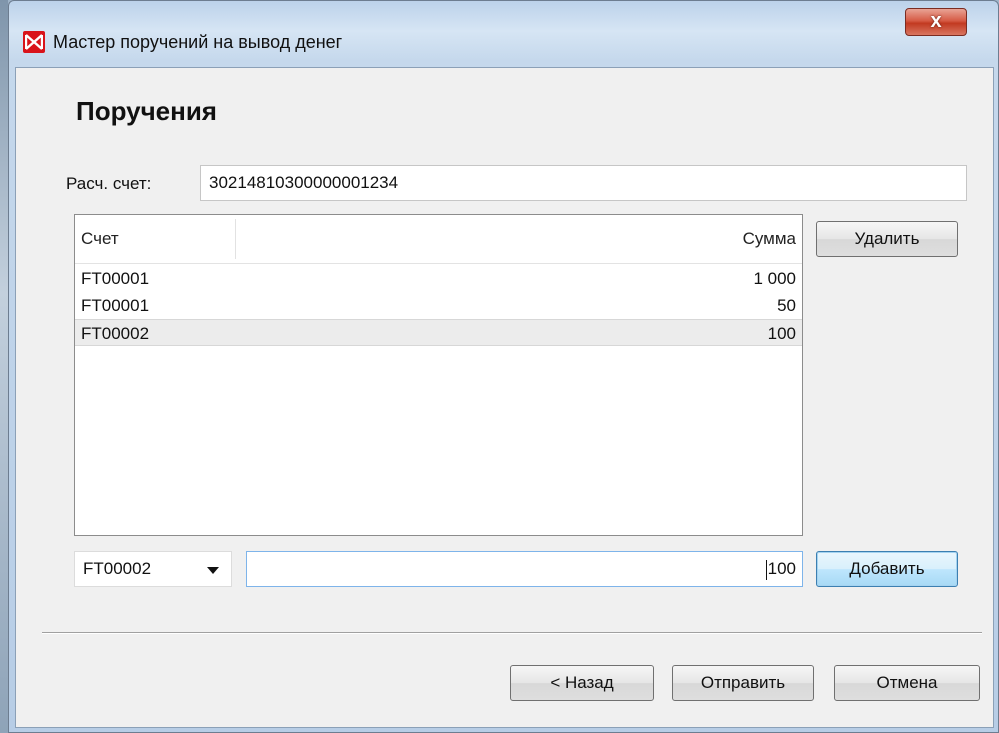 The height and width of the screenshot is (733, 999). What do you see at coordinates (213, 570) in the screenshot?
I see `chevron-down-icon` at bounding box center [213, 570].